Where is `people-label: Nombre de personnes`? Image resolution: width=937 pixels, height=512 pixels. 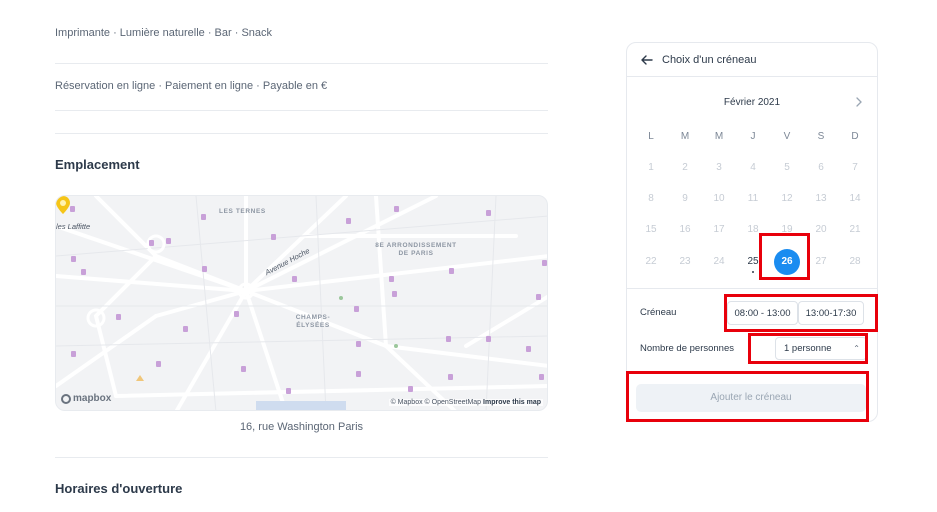 people-label: Nombre de personnes is located at coordinates (687, 348).